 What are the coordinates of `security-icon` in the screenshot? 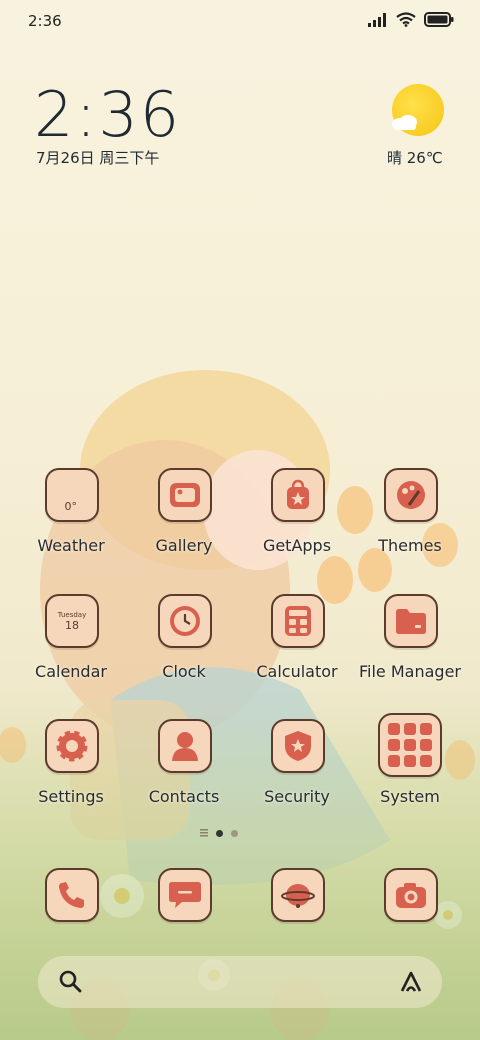 It's located at (298, 746).